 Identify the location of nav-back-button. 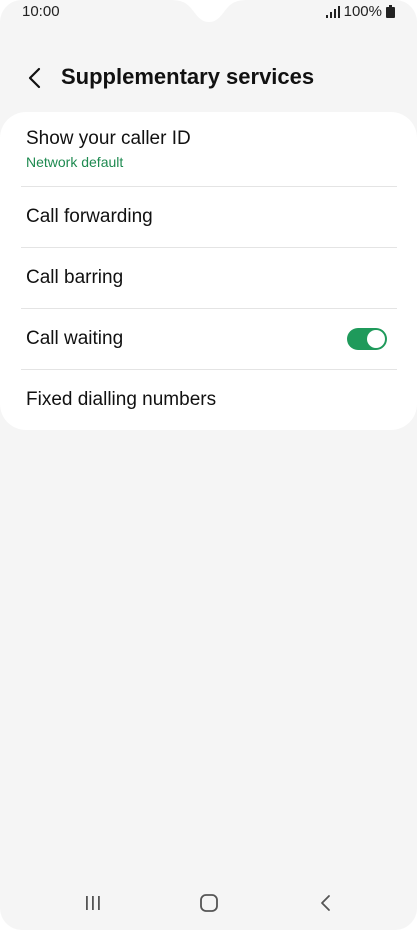
(326, 903).